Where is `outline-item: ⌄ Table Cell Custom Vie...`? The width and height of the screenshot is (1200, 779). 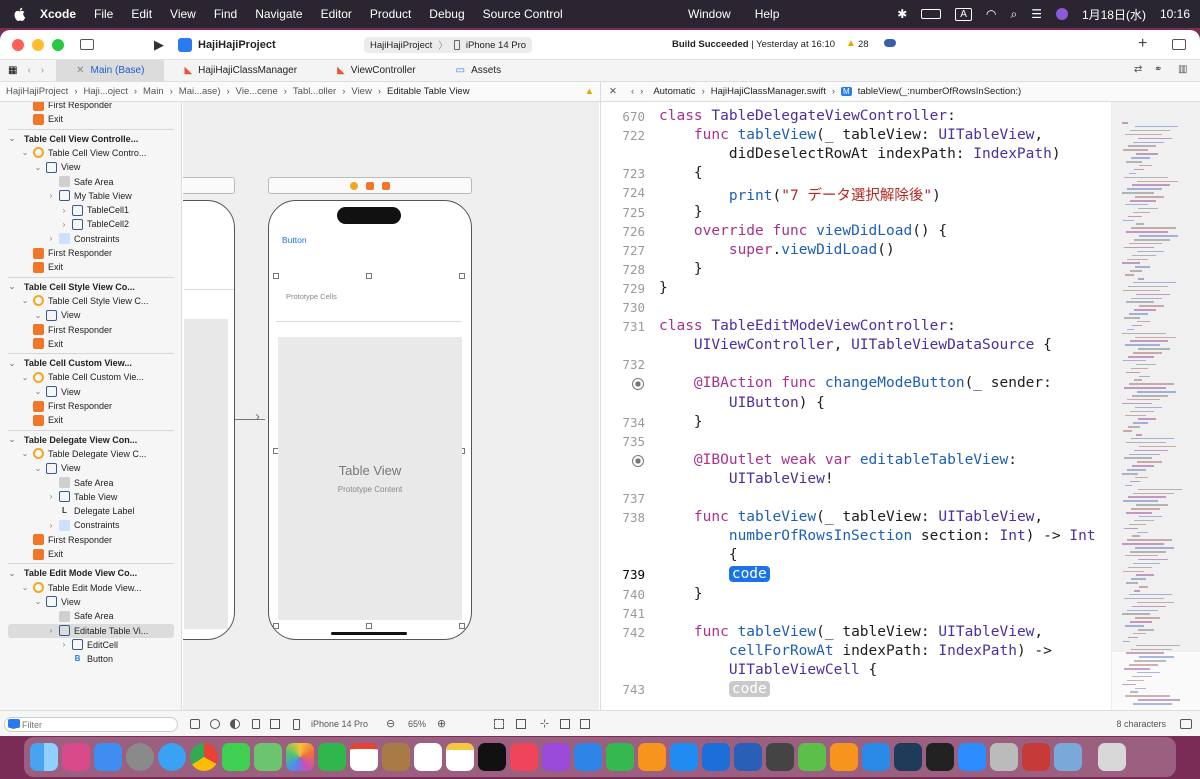 outline-item: ⌄ Table Cell Custom Vie... is located at coordinates (82, 377).